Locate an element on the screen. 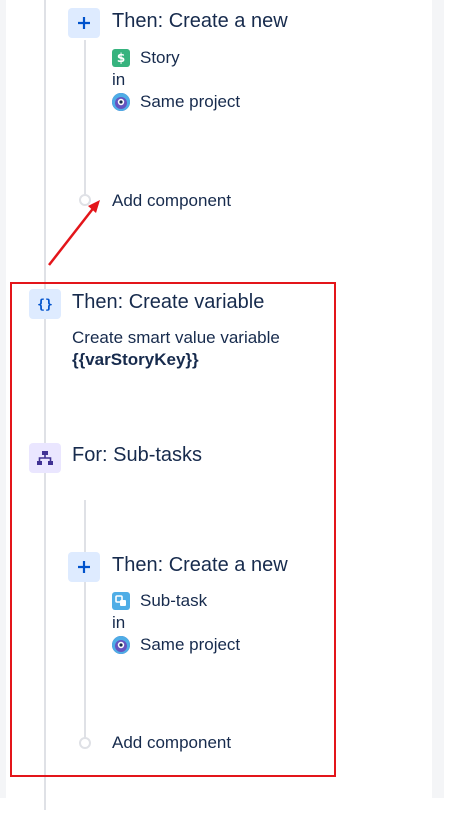 Image resolution: width=458 pixels, height=822 pixels. issue-type-line: Sub-task is located at coordinates (159, 601).